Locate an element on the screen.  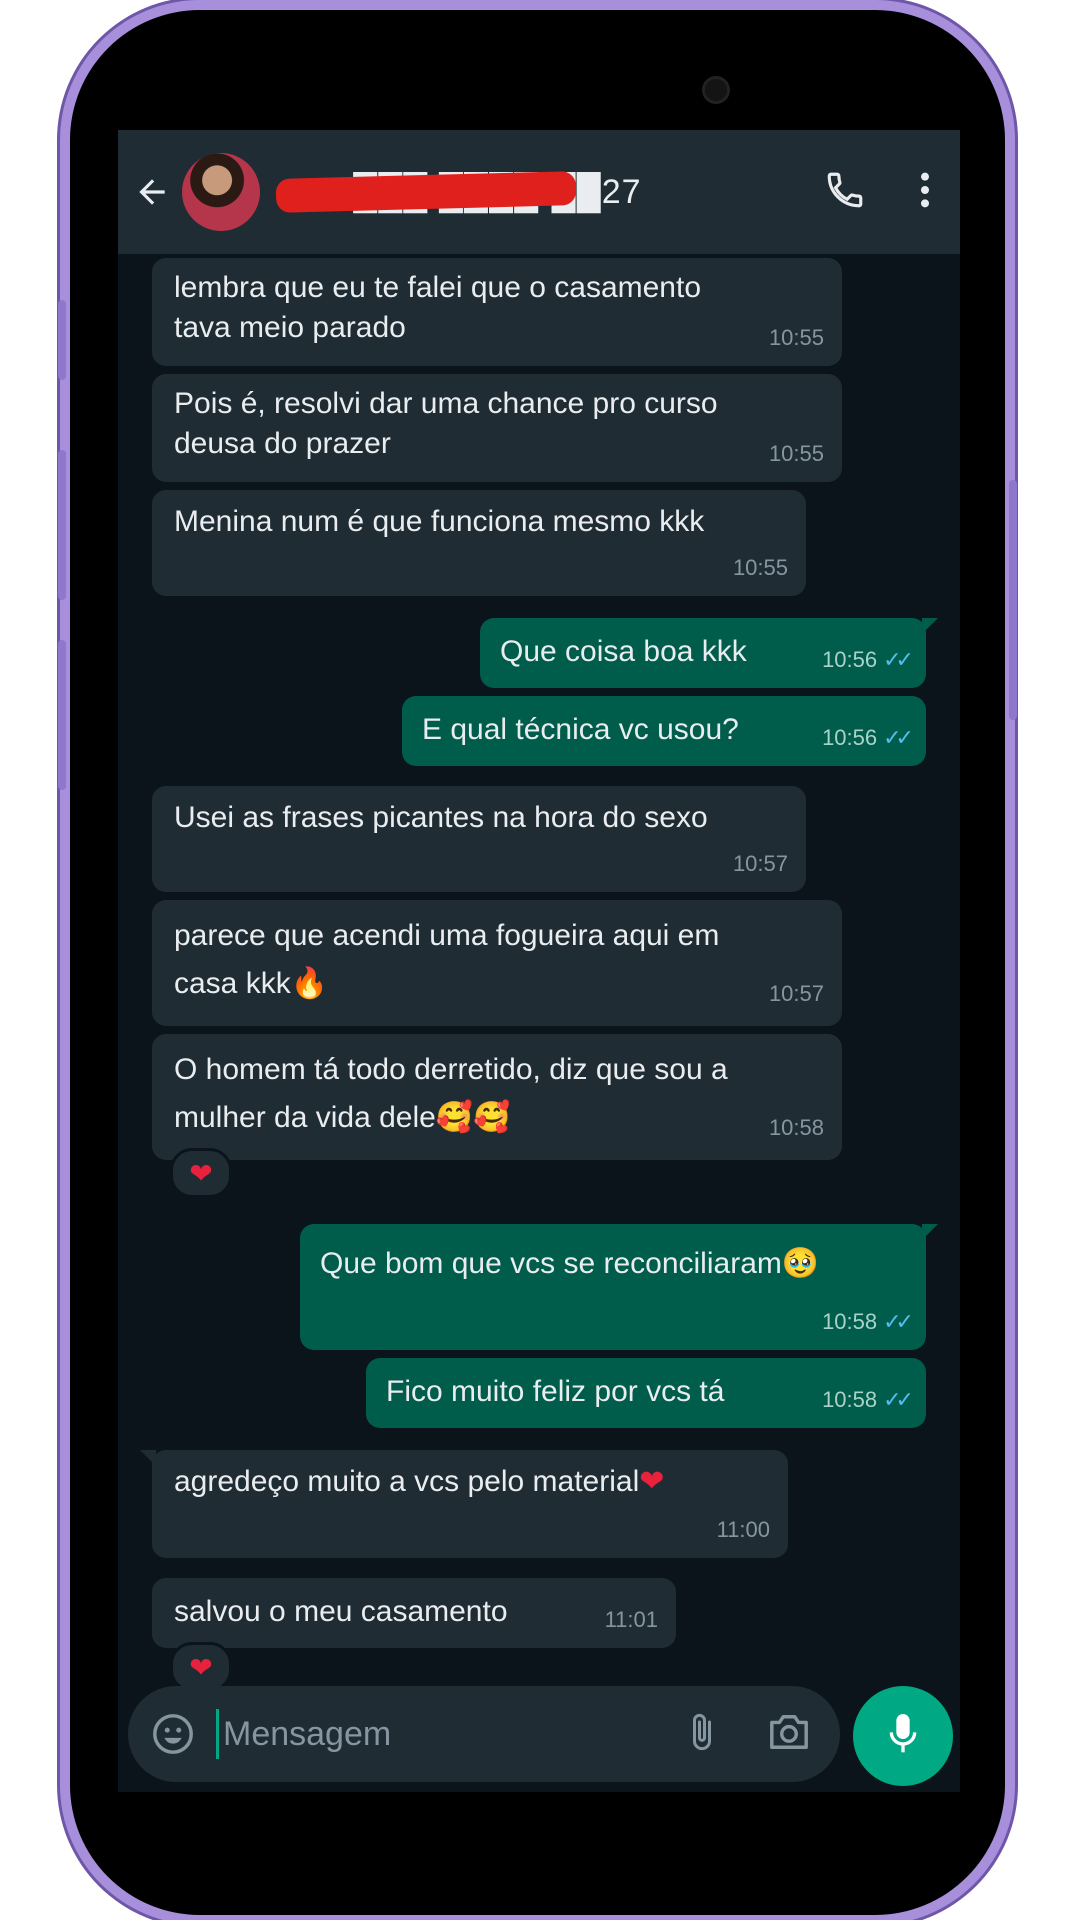
message-outgoing: Fico muito feliz por vcs tá 10:58 ✓✓ is located at coordinates (646, 1393).